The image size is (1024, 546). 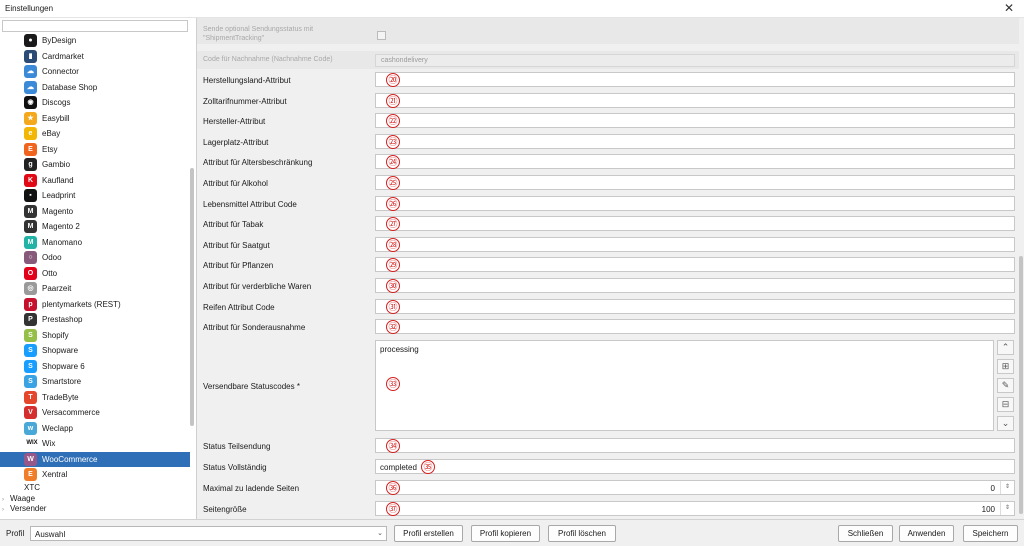 I want to click on sidebar-item-manomano: M Manomano, so click(x=95, y=242).